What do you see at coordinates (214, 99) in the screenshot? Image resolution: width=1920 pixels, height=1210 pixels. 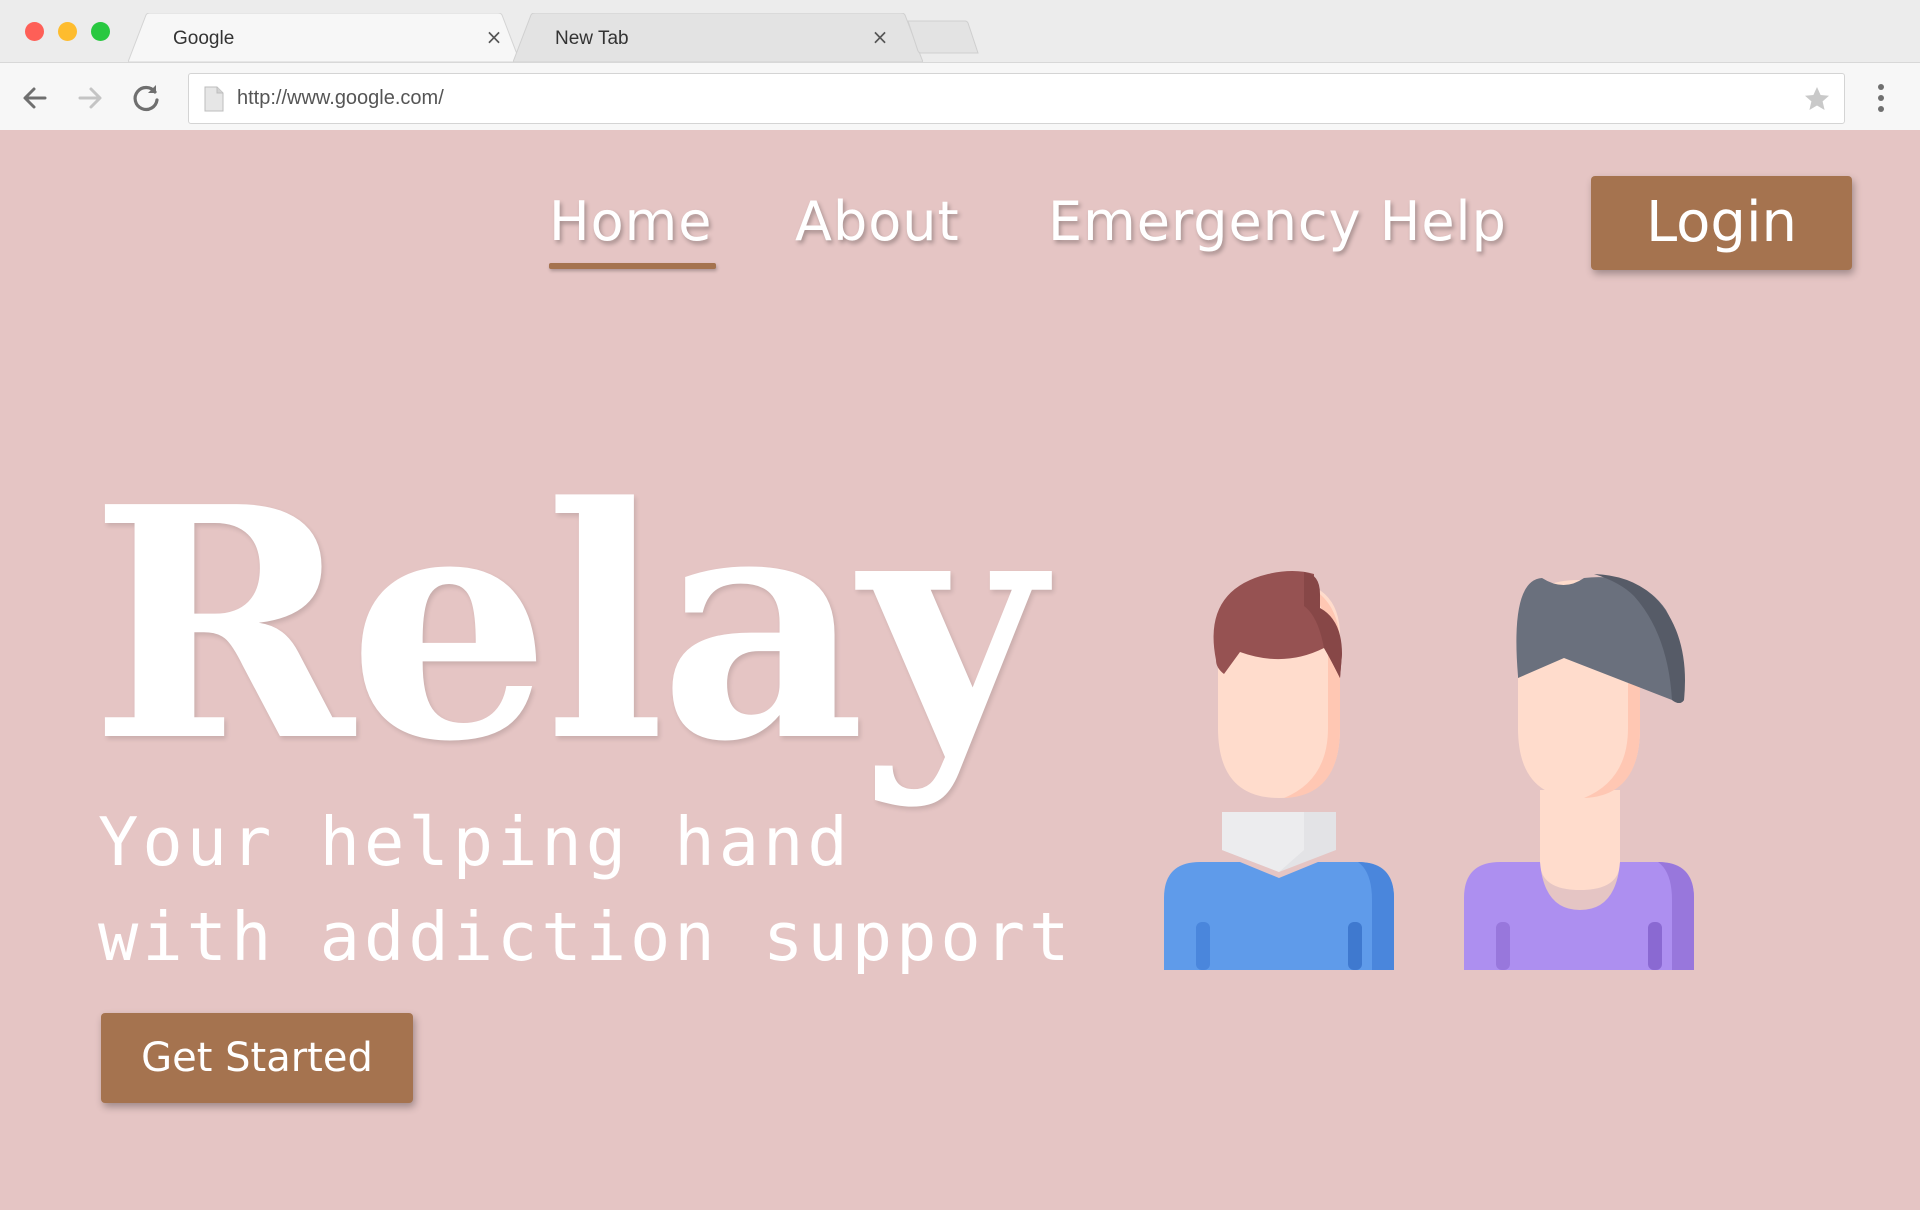 I see `page-icon` at bounding box center [214, 99].